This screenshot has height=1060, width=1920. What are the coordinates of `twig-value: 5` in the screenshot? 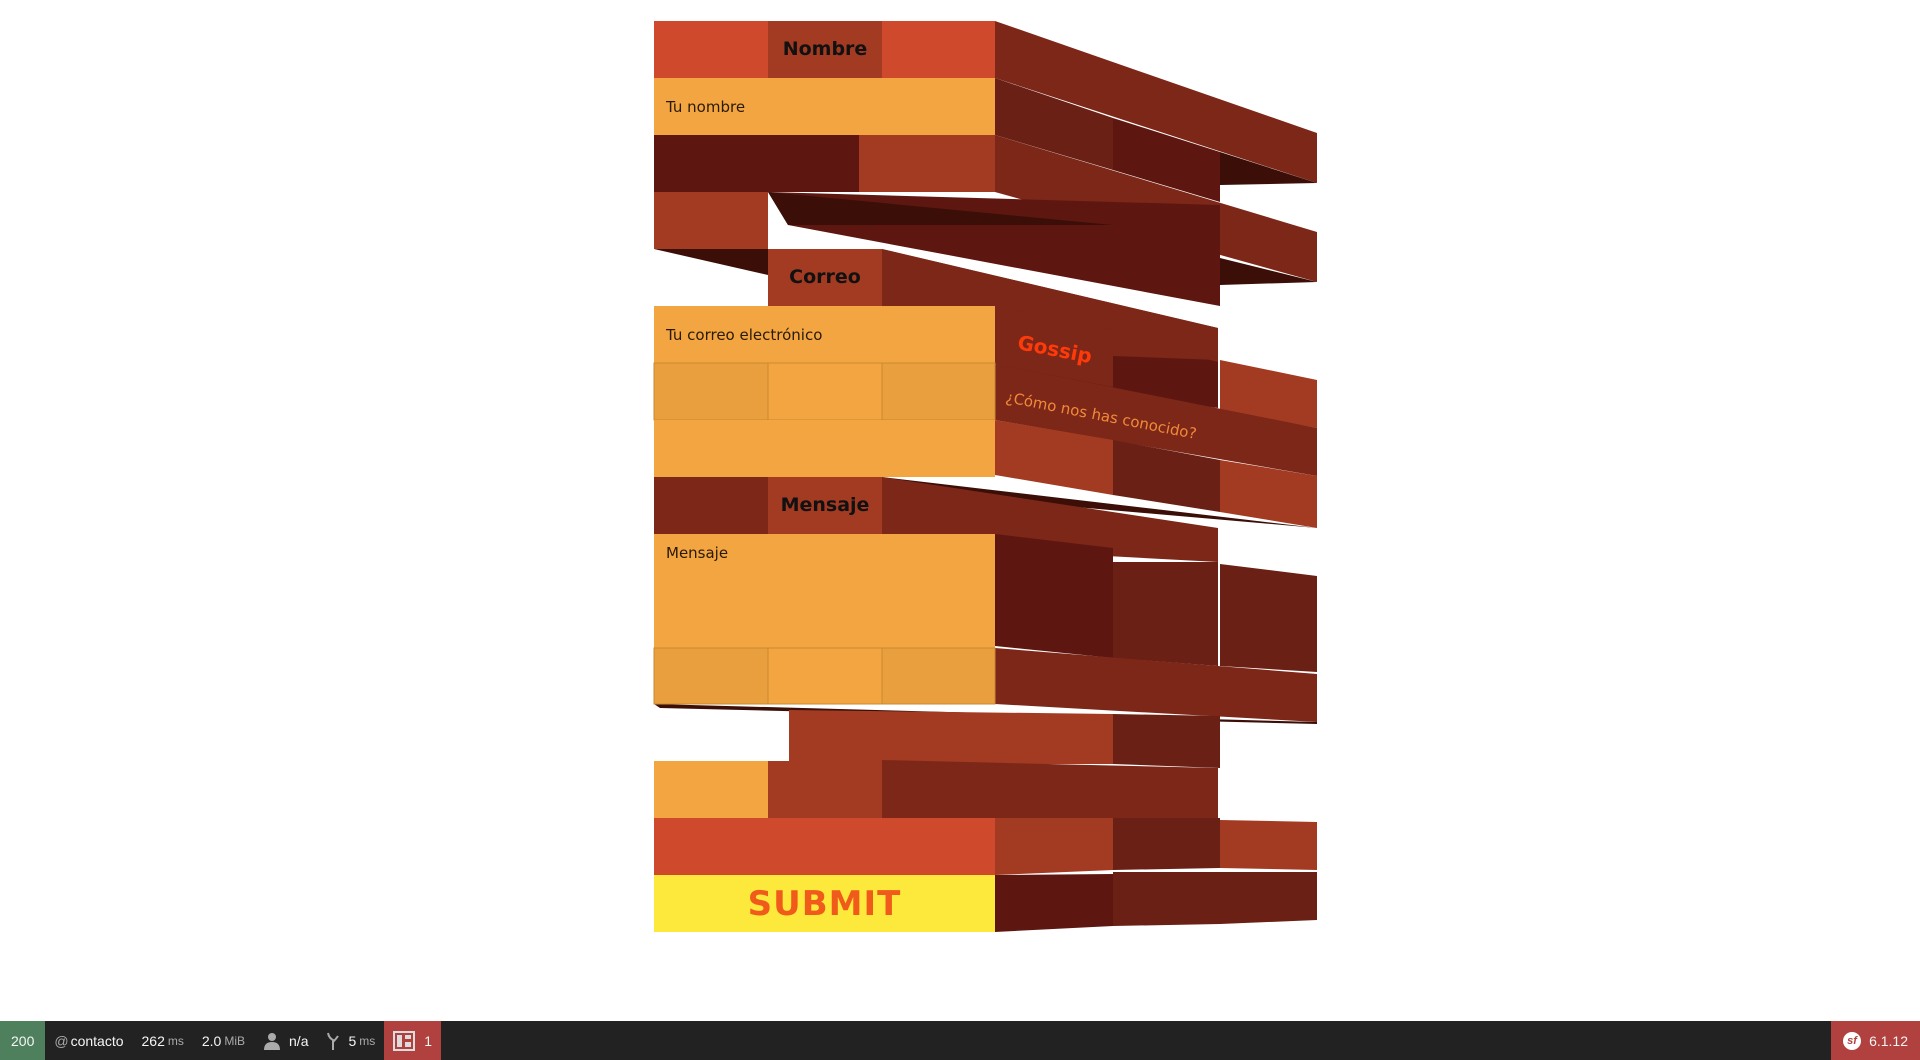 It's located at (352, 1040).